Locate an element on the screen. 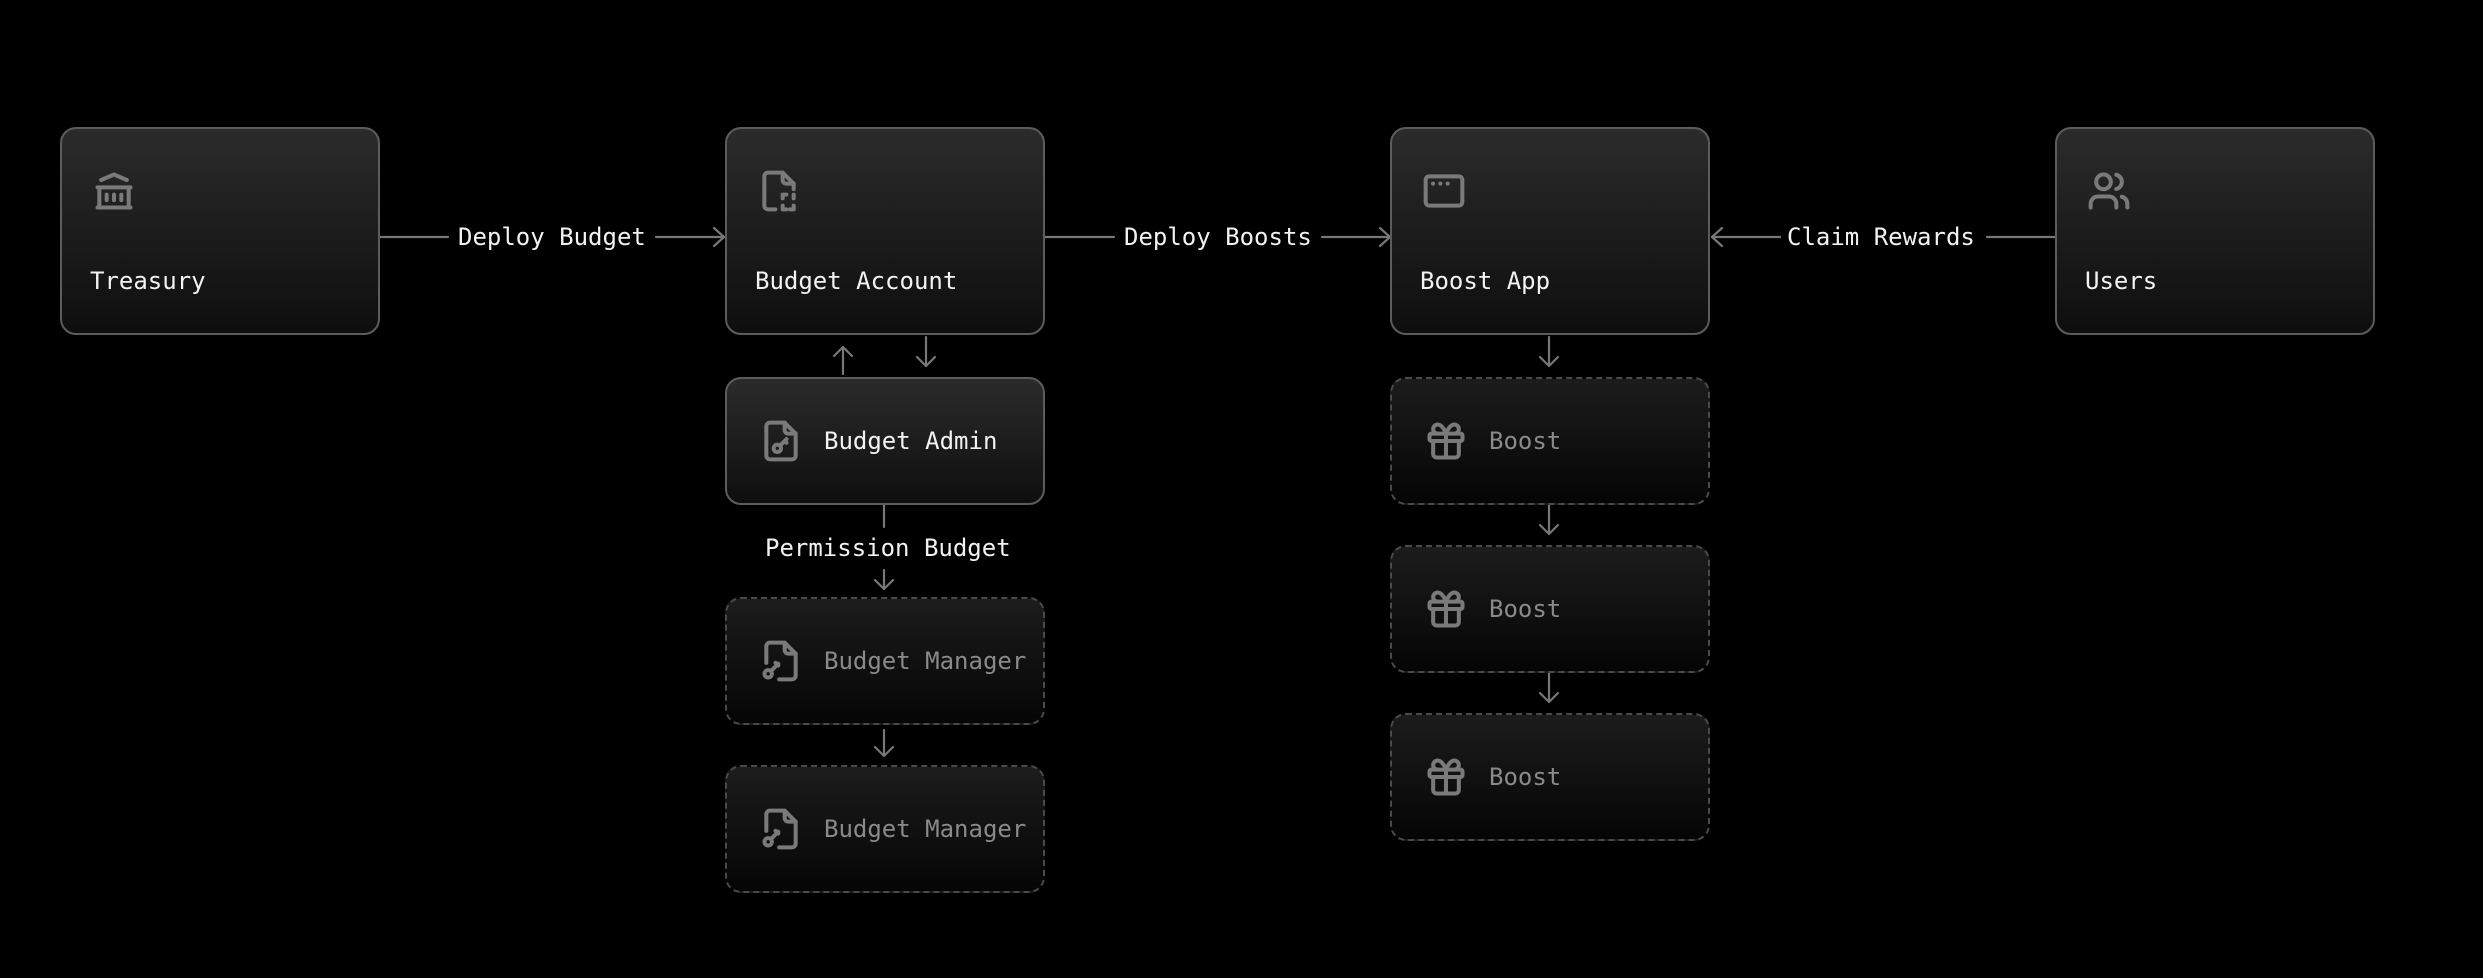 This screenshot has height=978, width=2483. edge-label-deploy-boosts: Deploy Boosts is located at coordinates (1218, 237).